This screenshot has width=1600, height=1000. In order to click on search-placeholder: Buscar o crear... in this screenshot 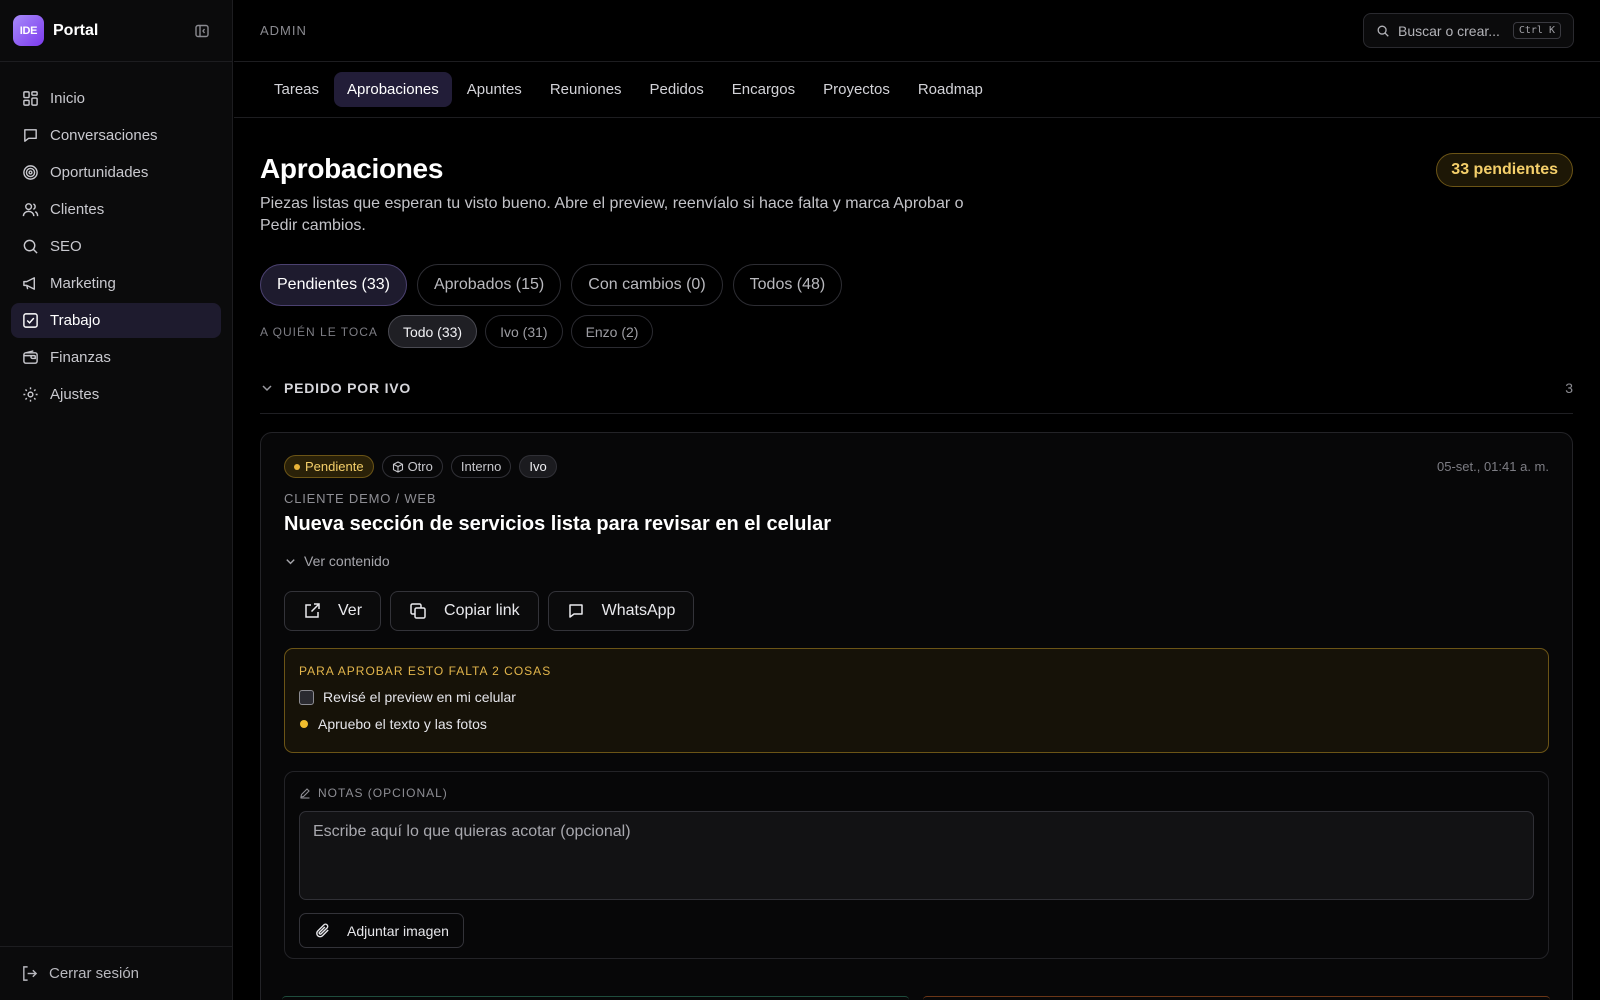, I will do `click(1449, 30)`.